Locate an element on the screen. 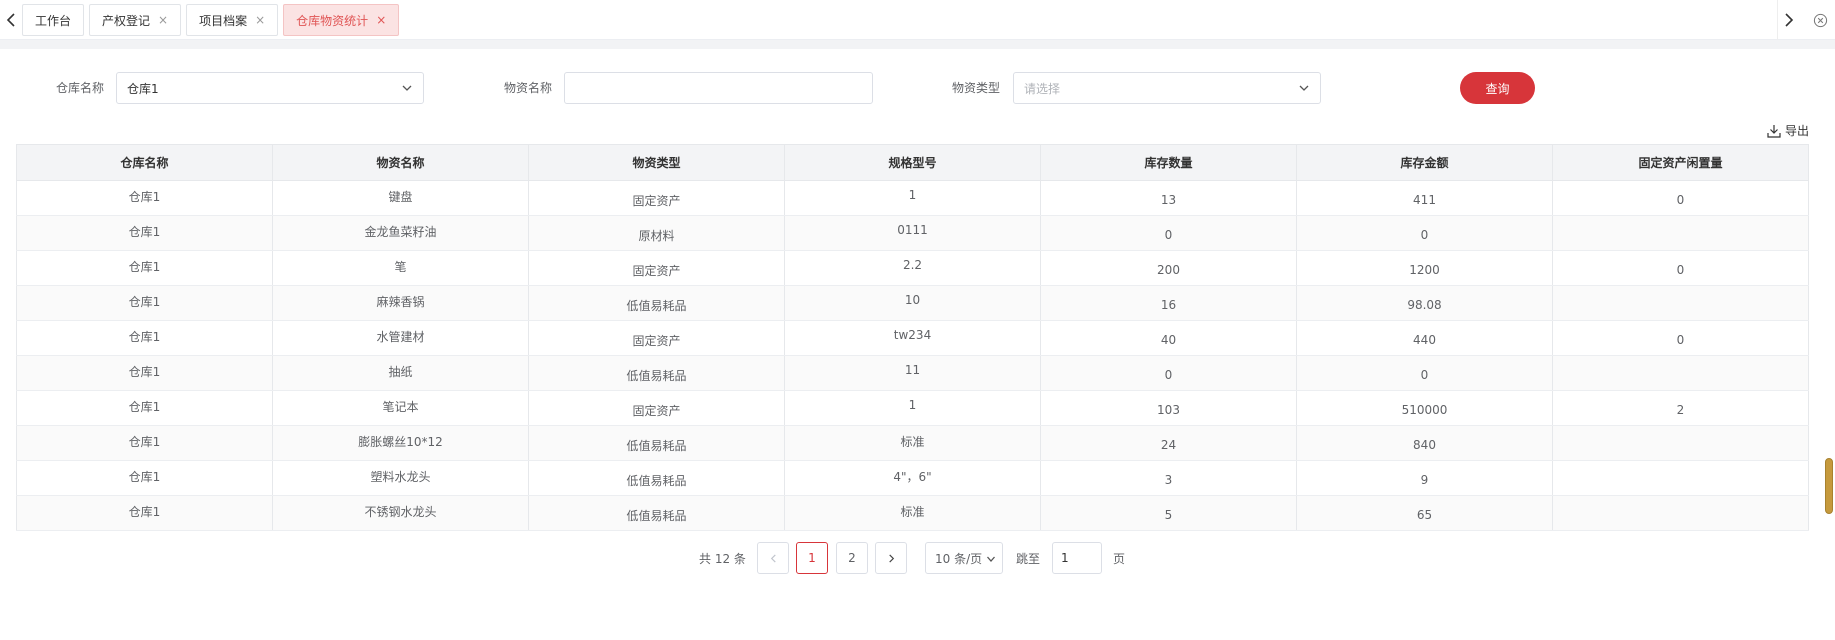 The width and height of the screenshot is (1835, 640). content-separator is located at coordinates (917, 44).